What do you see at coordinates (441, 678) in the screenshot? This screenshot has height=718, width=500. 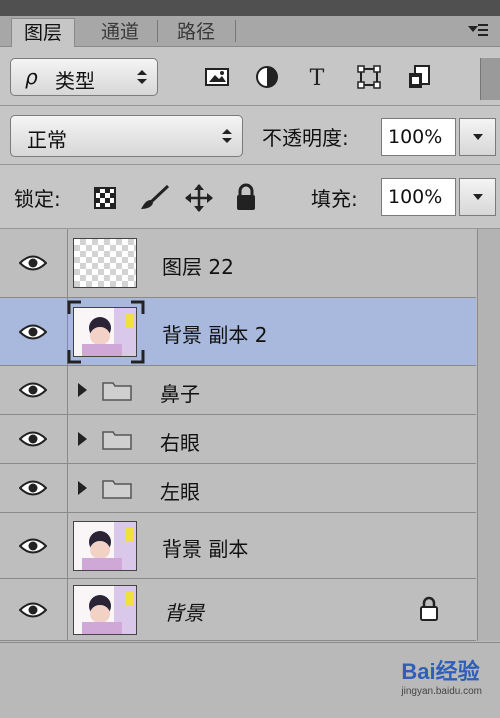 I see `watermark-logo: Bai经验 jingyan.baidu.com` at bounding box center [441, 678].